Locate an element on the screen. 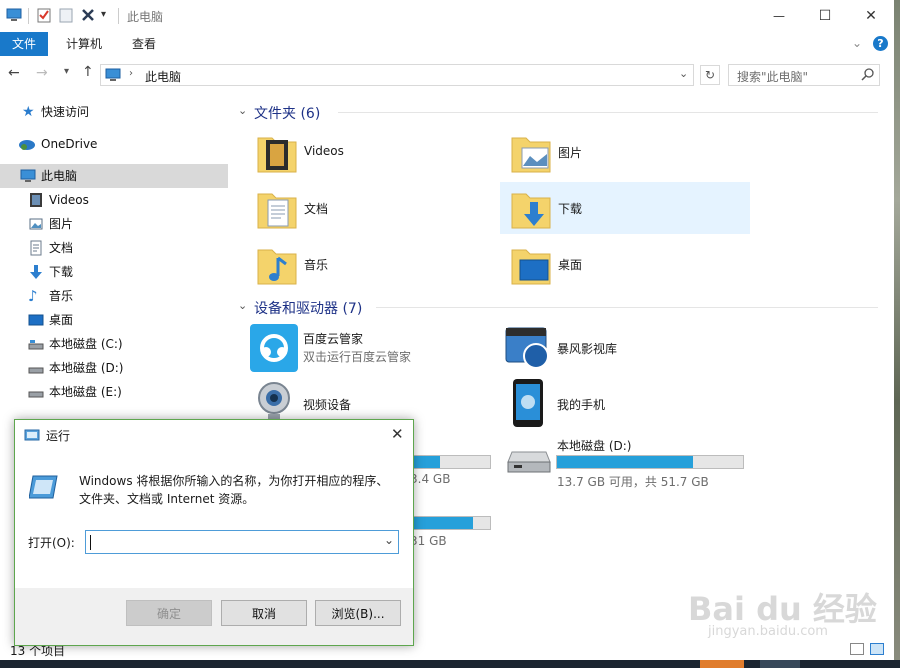 This screenshot has height=668, width=900. tab-file: 文件 is located at coordinates (24, 44).